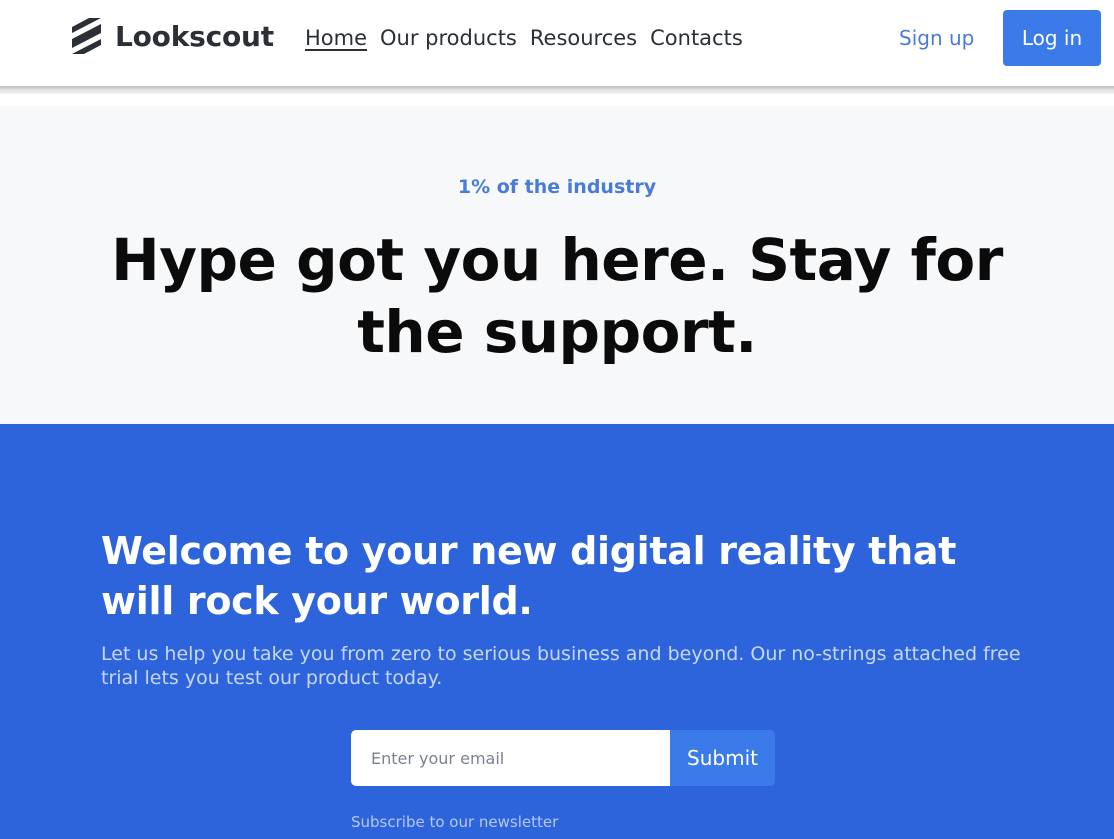 The height and width of the screenshot is (839, 1114). I want to click on main-nav: Home Our products Resources Contacts, so click(524, 38).